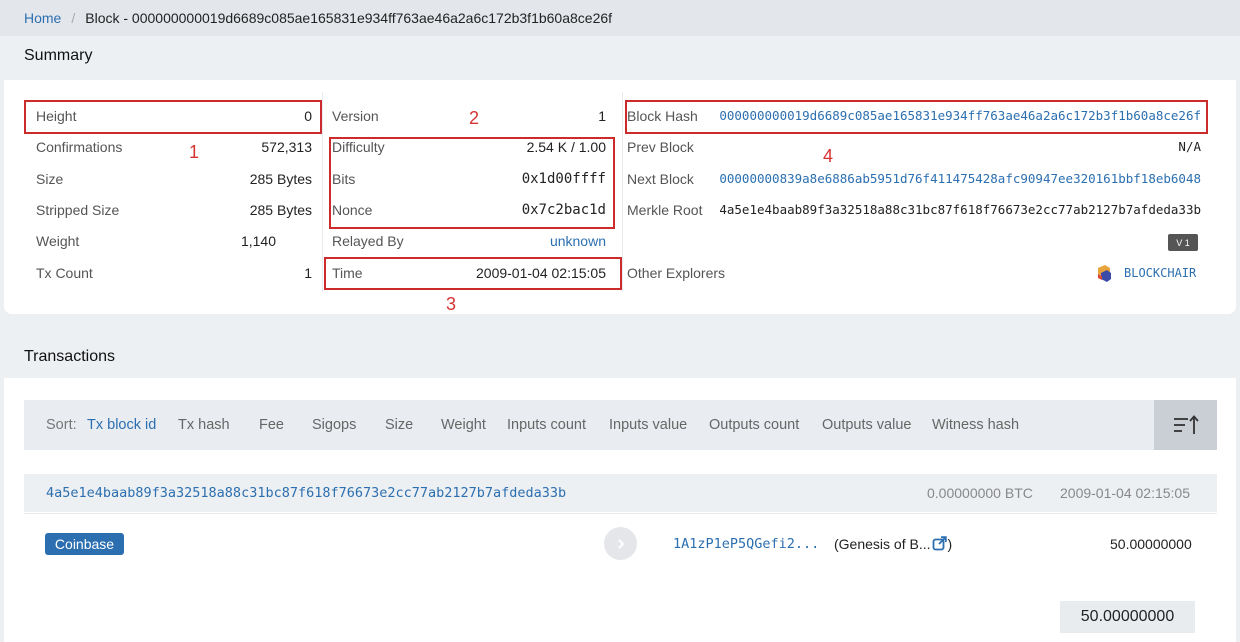 The image size is (1240, 642). I want to click on weight-label: Weight, so click(58, 240).